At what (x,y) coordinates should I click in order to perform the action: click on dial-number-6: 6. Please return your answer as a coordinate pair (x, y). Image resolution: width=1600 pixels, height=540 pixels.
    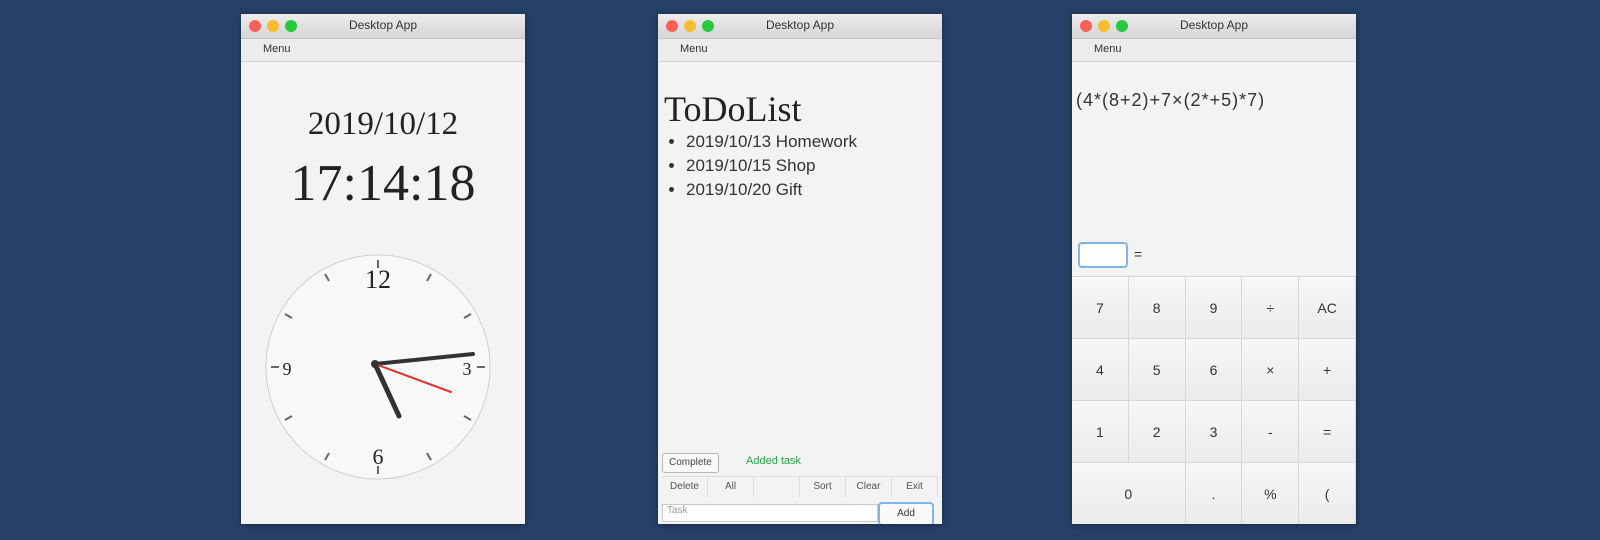
    Looking at the image, I should click on (378, 456).